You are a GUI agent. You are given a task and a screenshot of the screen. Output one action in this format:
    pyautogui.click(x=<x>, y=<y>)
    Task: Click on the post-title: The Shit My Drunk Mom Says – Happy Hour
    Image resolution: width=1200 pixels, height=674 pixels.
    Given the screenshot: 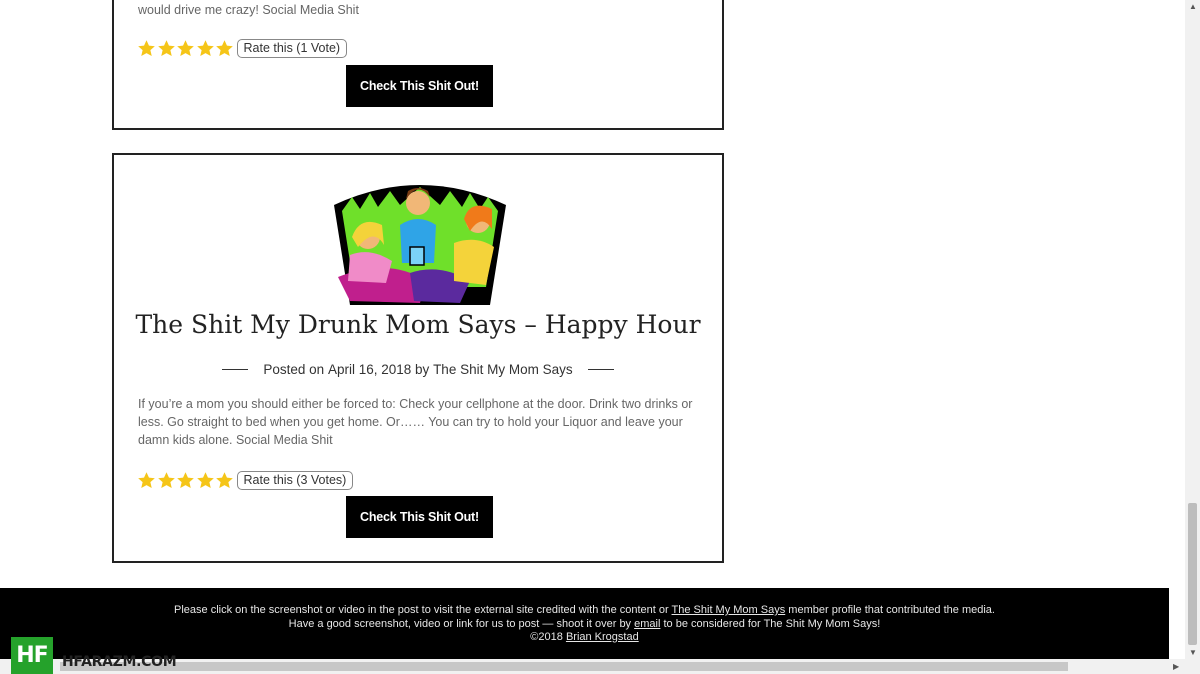 What is the action you would take?
    pyautogui.click(x=418, y=324)
    